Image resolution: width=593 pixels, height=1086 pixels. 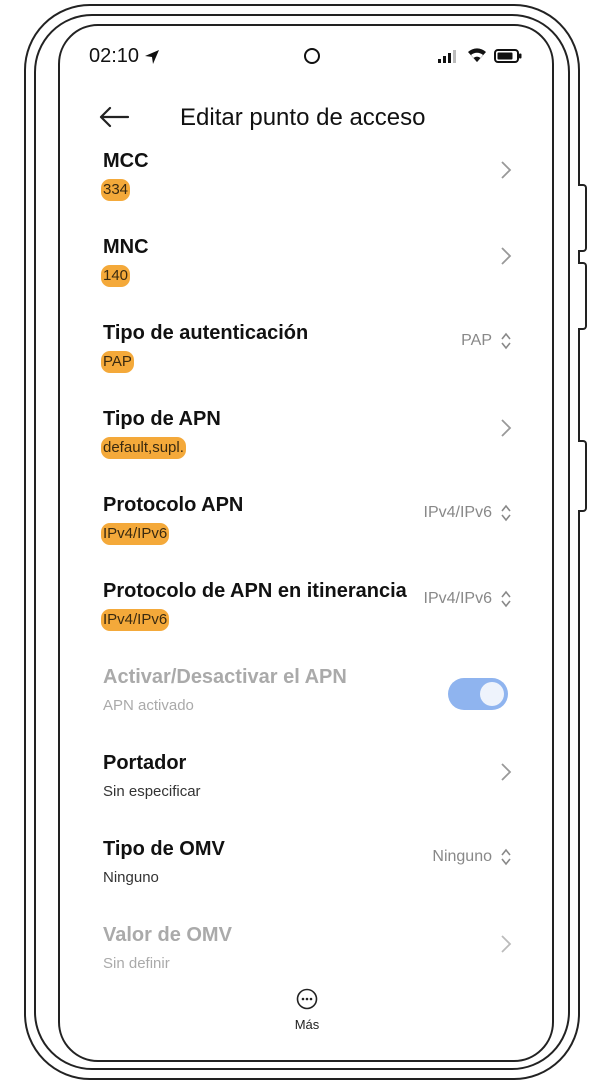 I want to click on row-title: Tipo de OMV, so click(x=164, y=849).